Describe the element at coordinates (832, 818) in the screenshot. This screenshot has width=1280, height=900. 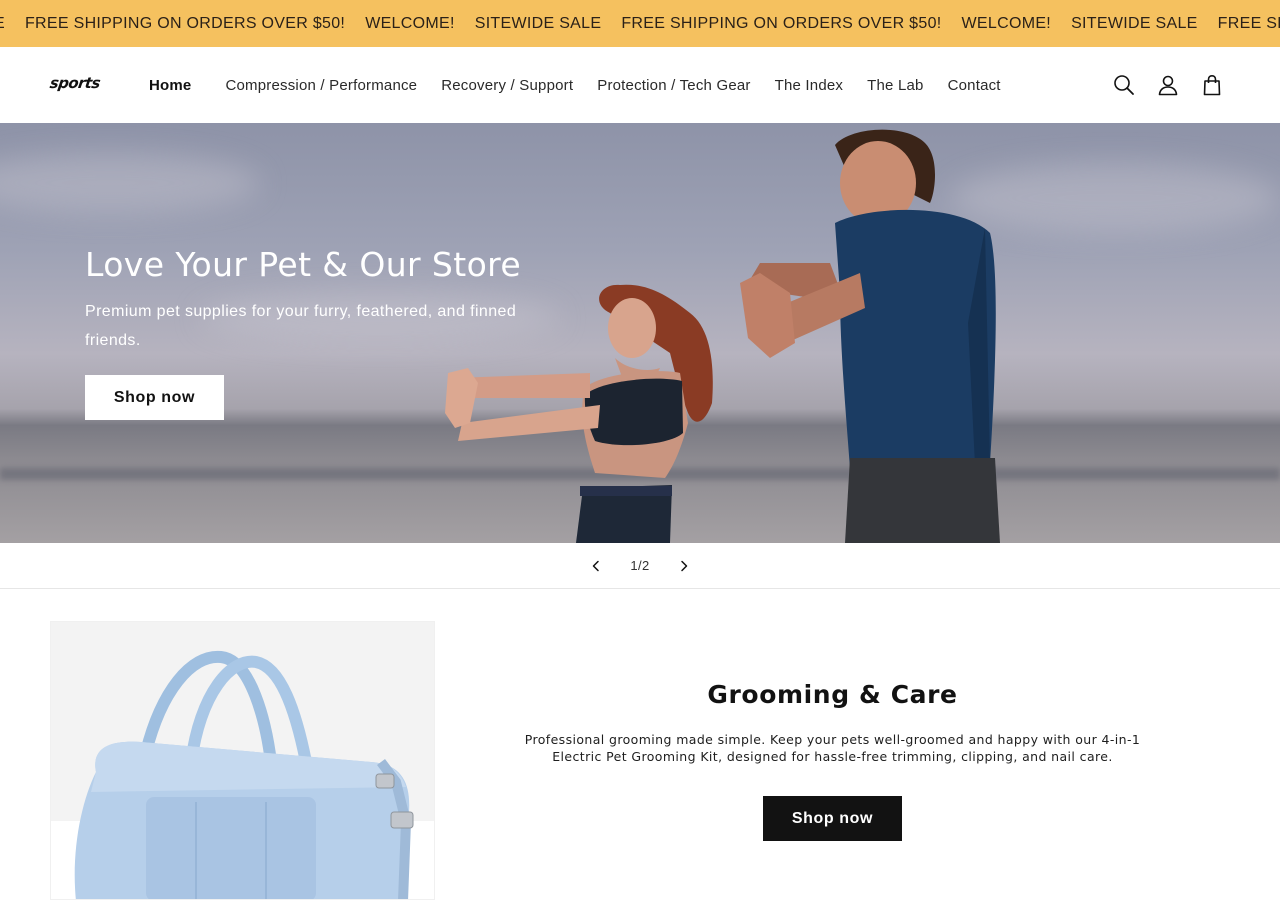
I see `feature-shop-now-button: Shop now` at that location.